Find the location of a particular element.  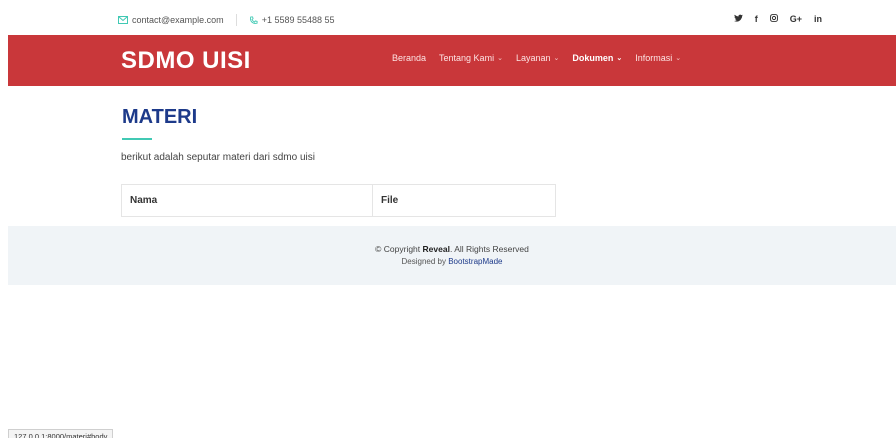

phone-contact: +1 5589 55488 55 is located at coordinates (292, 20).